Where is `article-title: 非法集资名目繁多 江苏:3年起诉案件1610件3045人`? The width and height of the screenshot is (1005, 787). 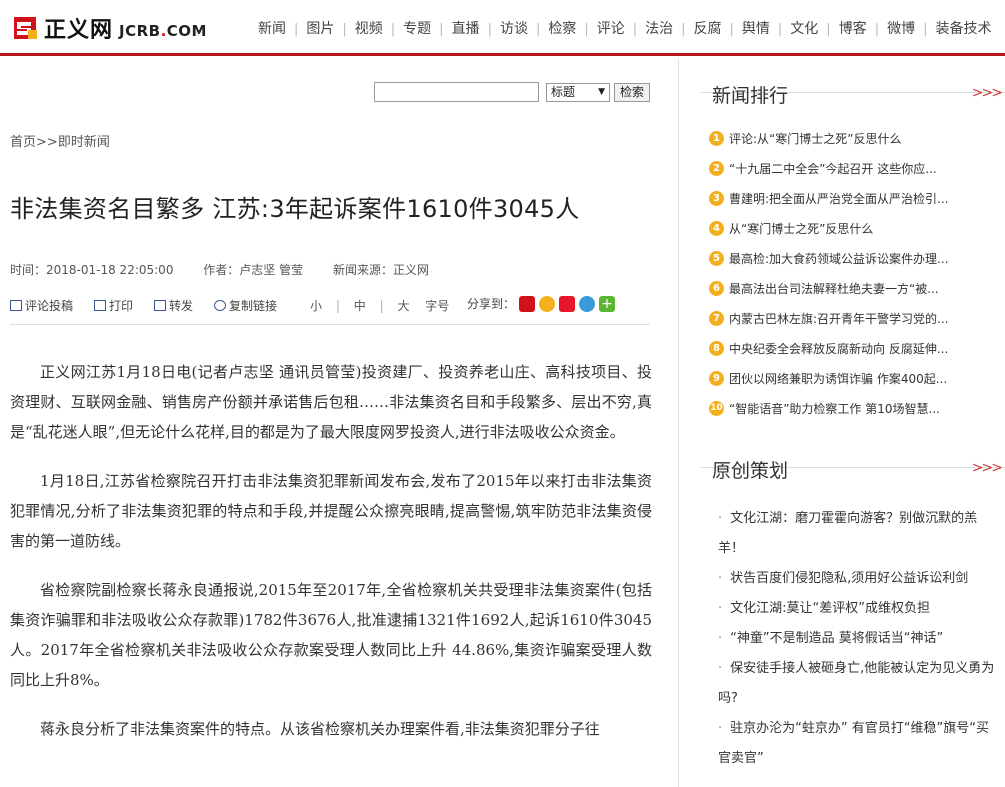
article-title: 非法集资名目繁多 江苏:3年起诉案件1610件3045人 is located at coordinates (295, 209).